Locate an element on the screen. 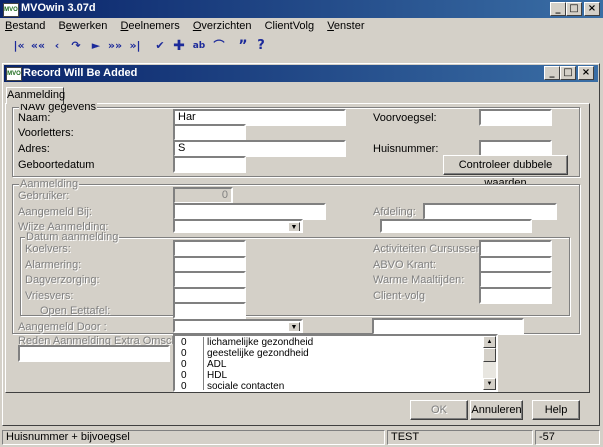 This screenshot has height=447, width=603. huisnummer-label: Huisnummer: is located at coordinates (406, 149).